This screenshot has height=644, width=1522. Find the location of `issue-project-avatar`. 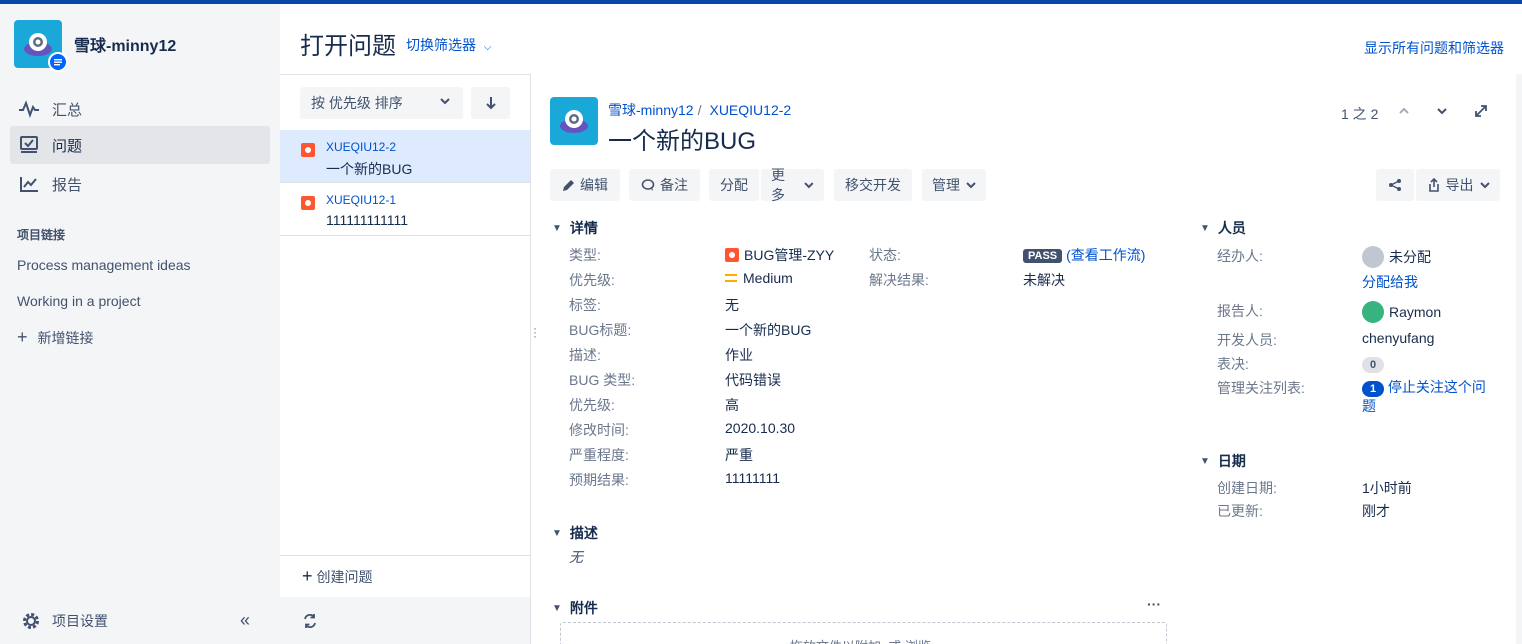

issue-project-avatar is located at coordinates (574, 121).